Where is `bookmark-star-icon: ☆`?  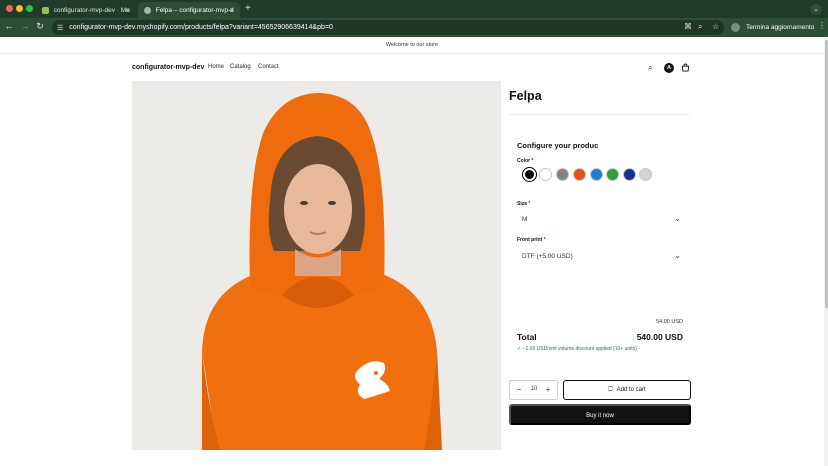
bookmark-star-icon: ☆ is located at coordinates (715, 26).